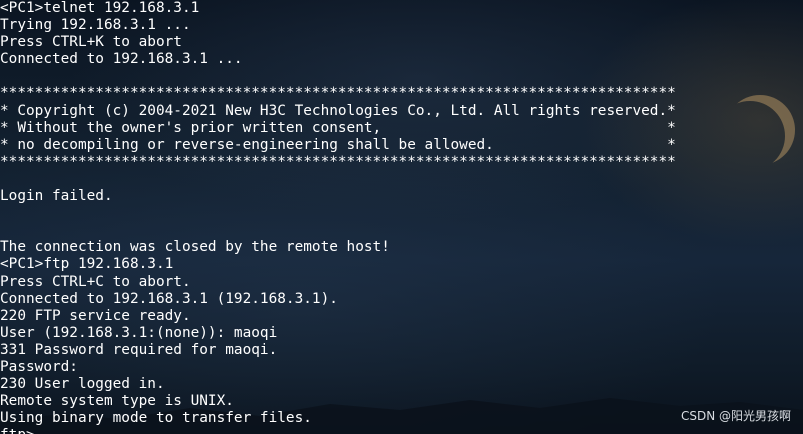 This screenshot has height=434, width=803. I want to click on terminal-line: User (192.168.3.1:(none)): maoqi, so click(139, 332).